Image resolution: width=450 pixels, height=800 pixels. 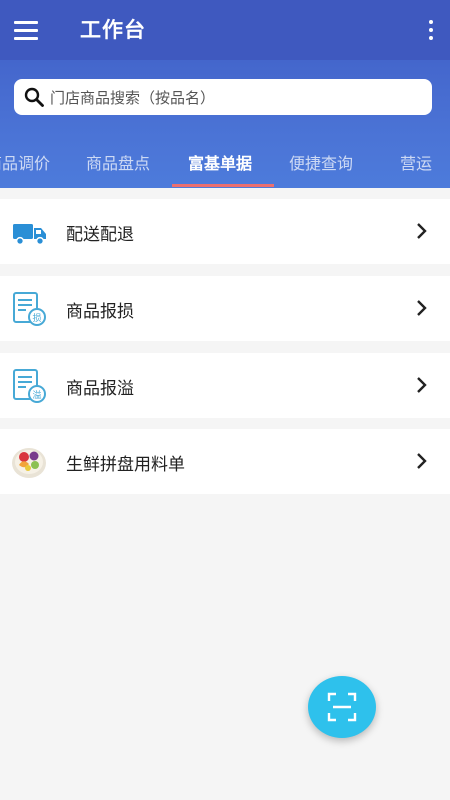 What do you see at coordinates (225, 385) in the screenshot?
I see `menu-item-goods-overflow: 溢 商品报溢` at bounding box center [225, 385].